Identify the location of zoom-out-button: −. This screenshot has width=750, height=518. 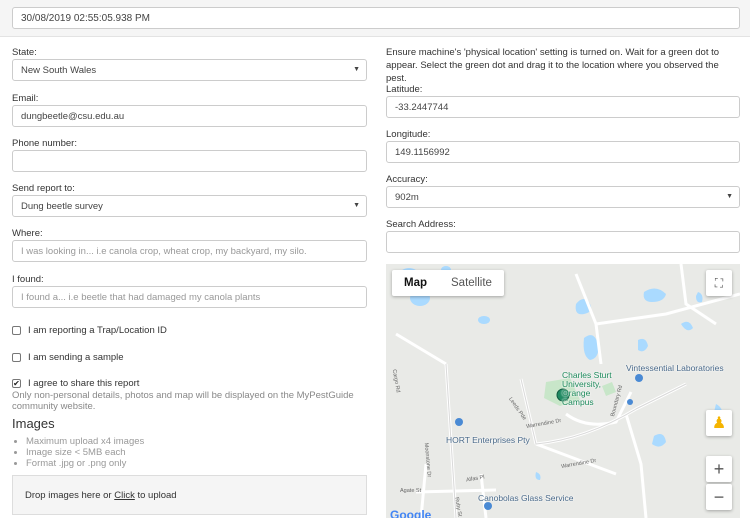
(719, 497).